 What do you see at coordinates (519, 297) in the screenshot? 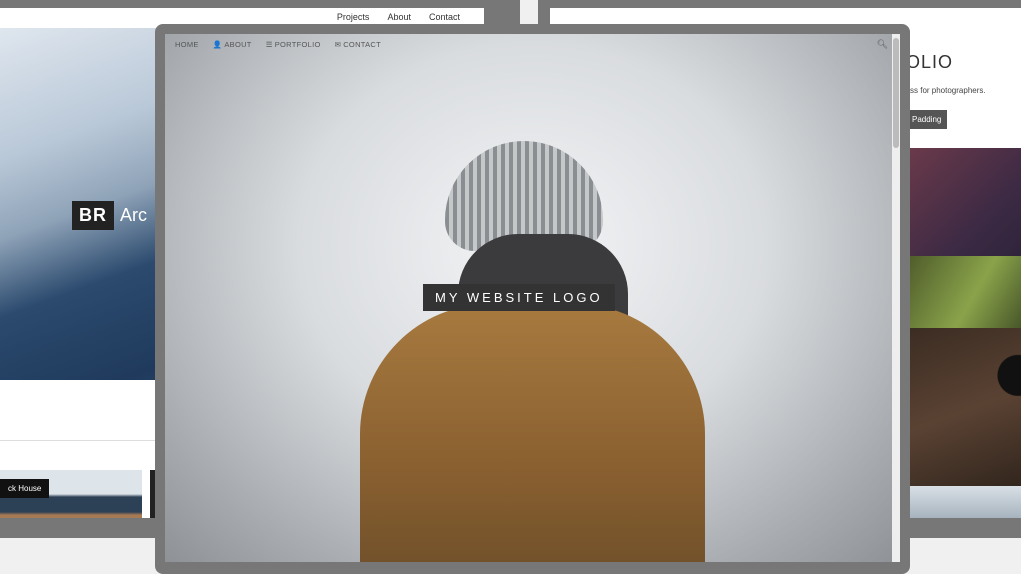
I see `website-logo: MY WEBSITE LOGO` at bounding box center [519, 297].